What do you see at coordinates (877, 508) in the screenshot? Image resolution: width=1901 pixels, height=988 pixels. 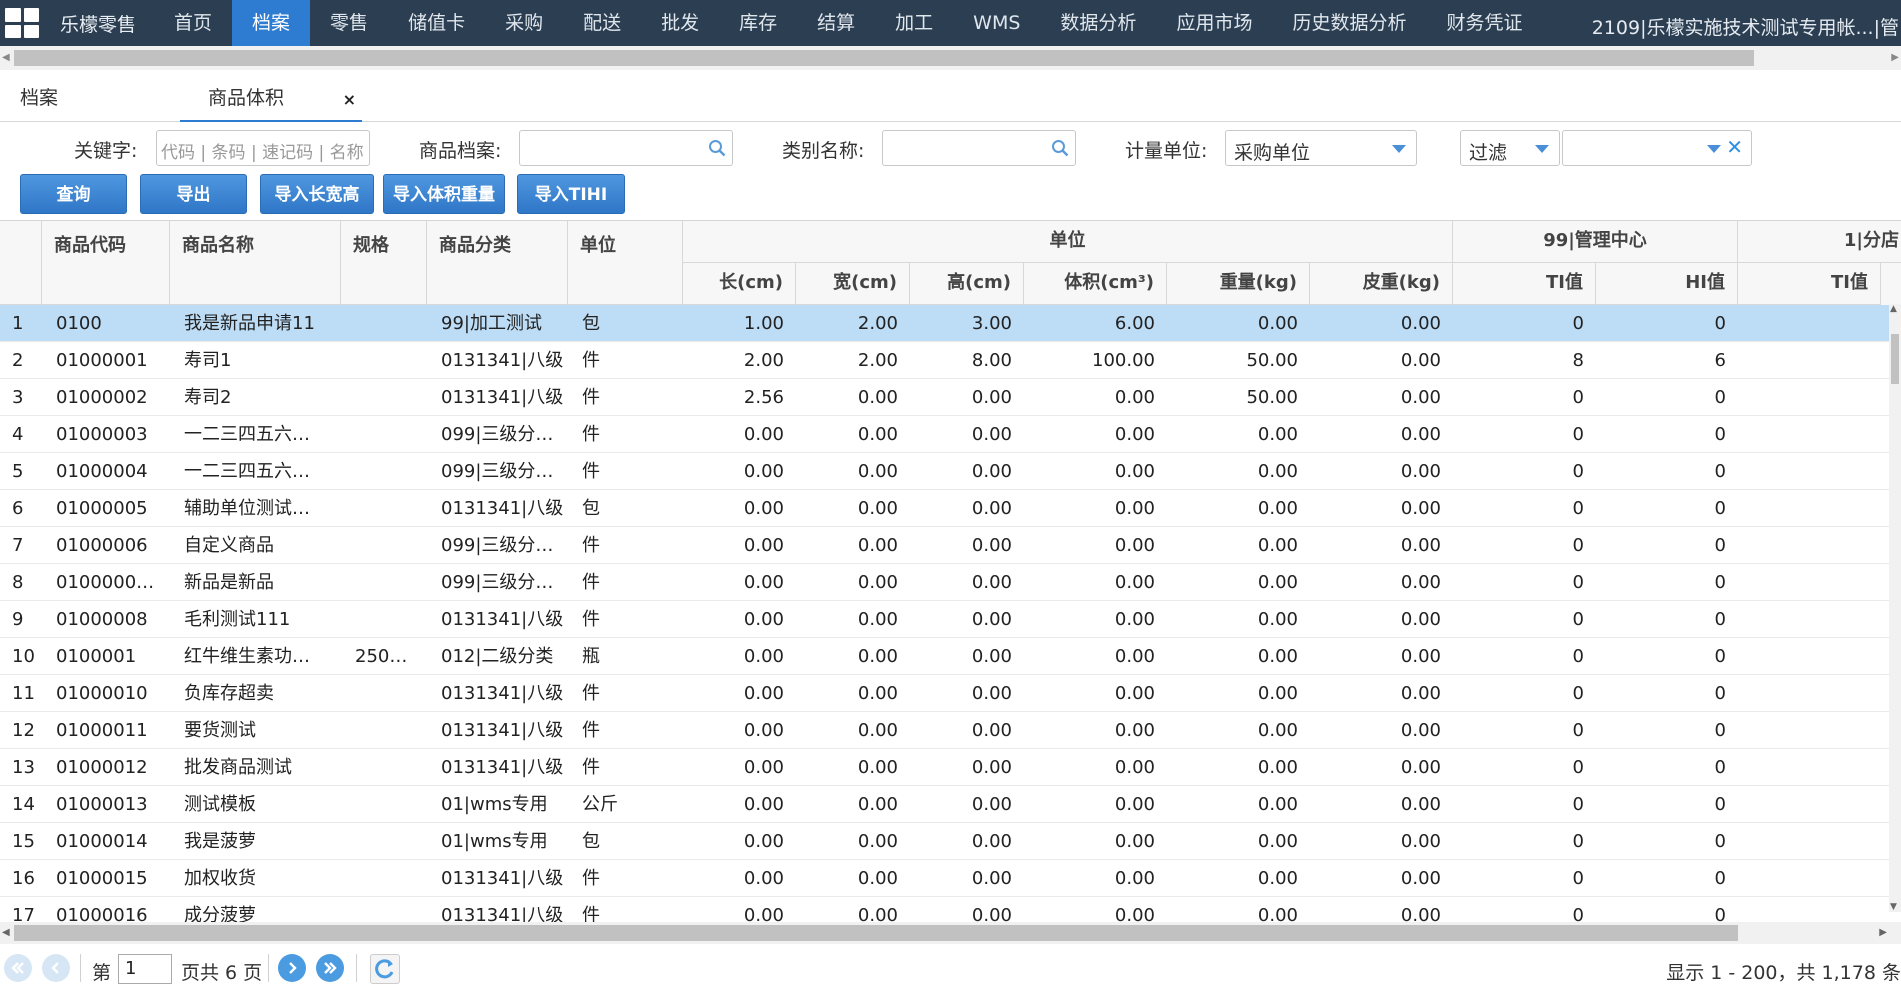 I see `cell-width: 0.00` at bounding box center [877, 508].